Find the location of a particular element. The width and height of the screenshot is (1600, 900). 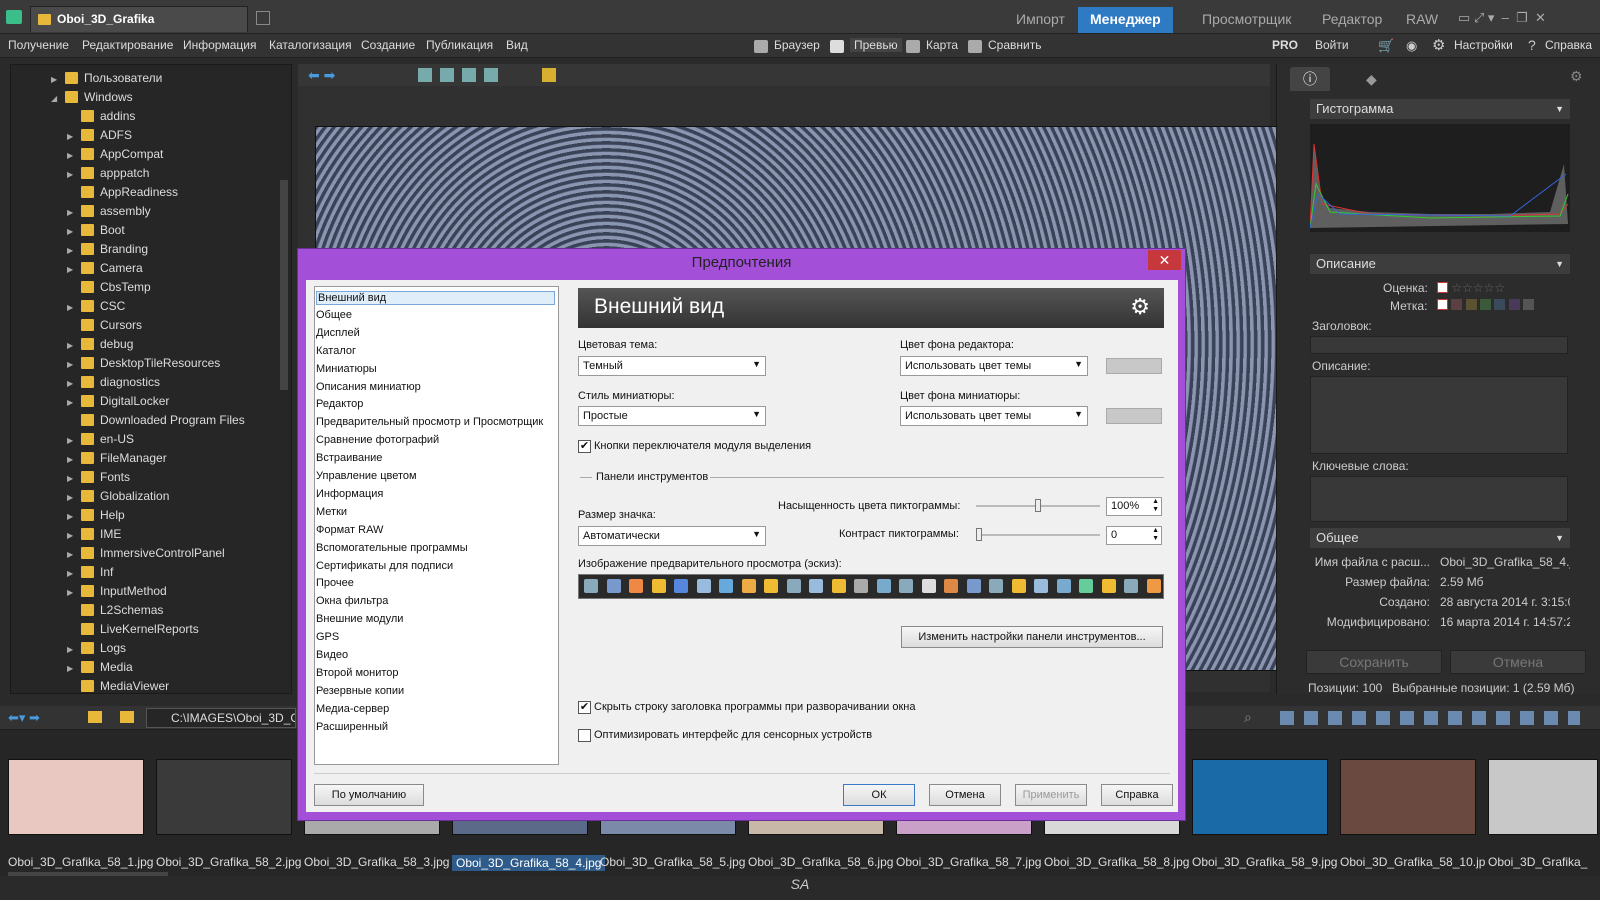

menu-item-5: Публикация is located at coordinates (459, 45).